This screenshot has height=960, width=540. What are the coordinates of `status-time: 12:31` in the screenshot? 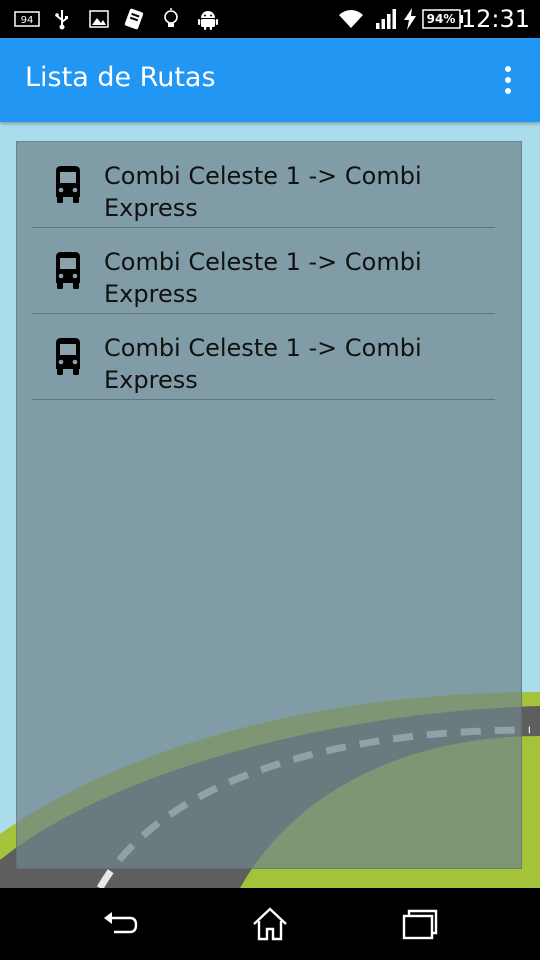 It's located at (495, 19).